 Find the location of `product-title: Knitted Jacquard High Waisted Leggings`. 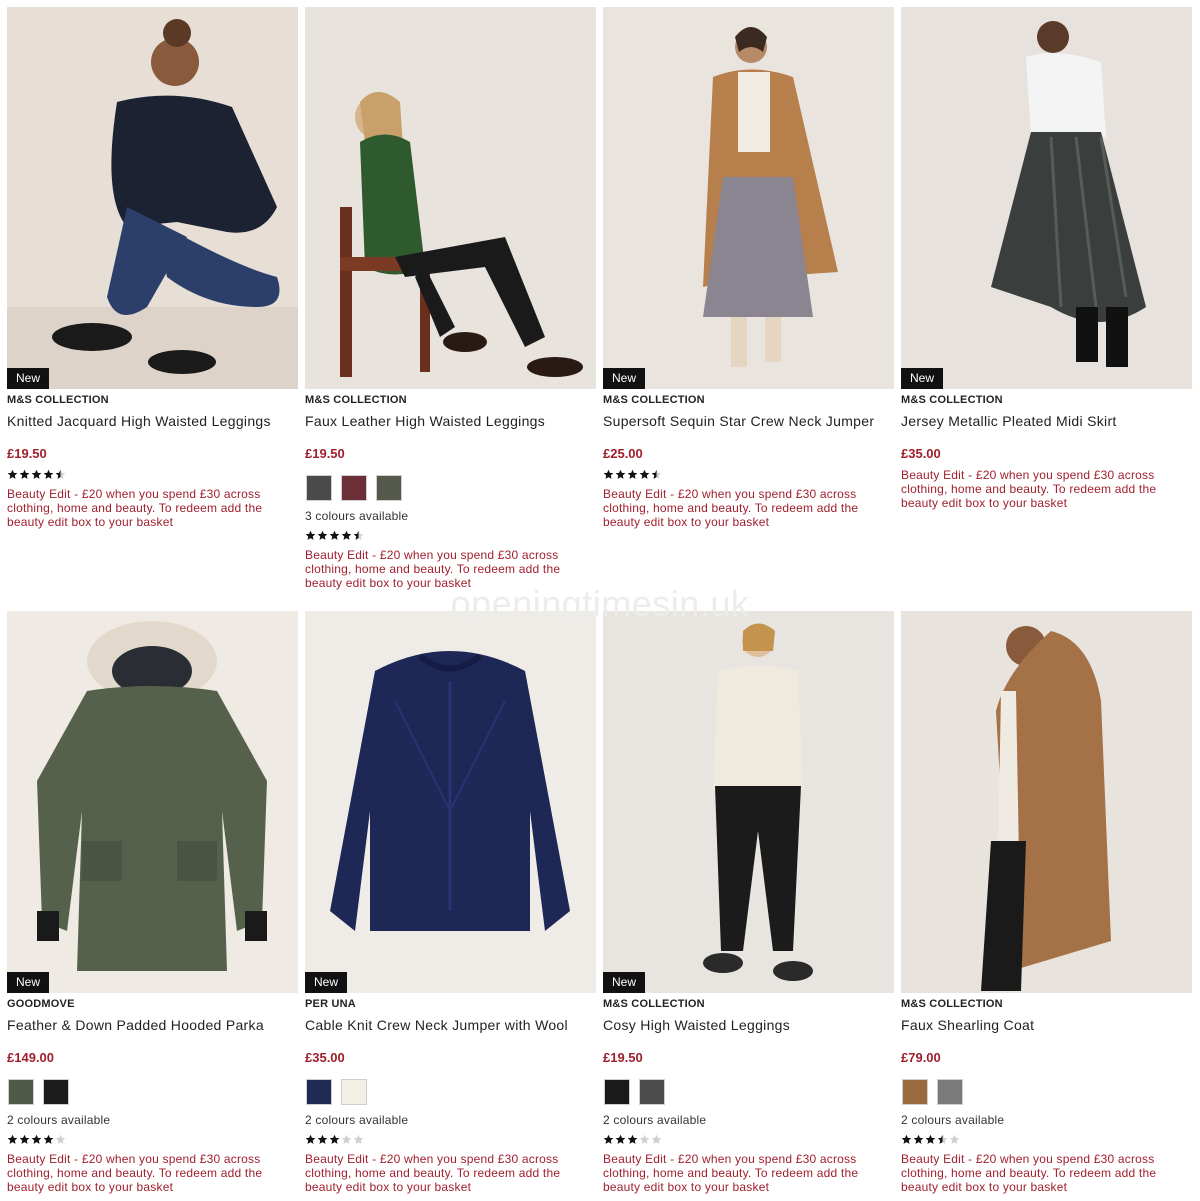

product-title: Knitted Jacquard High Waisted Leggings is located at coordinates (152, 421).